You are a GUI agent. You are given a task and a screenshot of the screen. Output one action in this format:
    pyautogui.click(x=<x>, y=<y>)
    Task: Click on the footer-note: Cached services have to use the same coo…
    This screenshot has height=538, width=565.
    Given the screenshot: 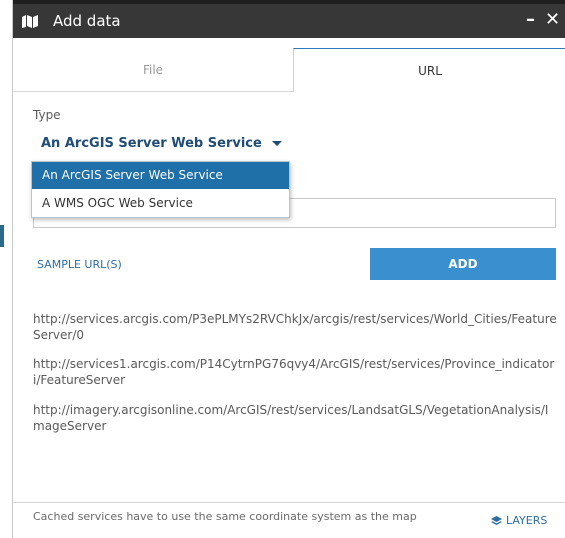 What is the action you would take?
    pyautogui.click(x=225, y=516)
    